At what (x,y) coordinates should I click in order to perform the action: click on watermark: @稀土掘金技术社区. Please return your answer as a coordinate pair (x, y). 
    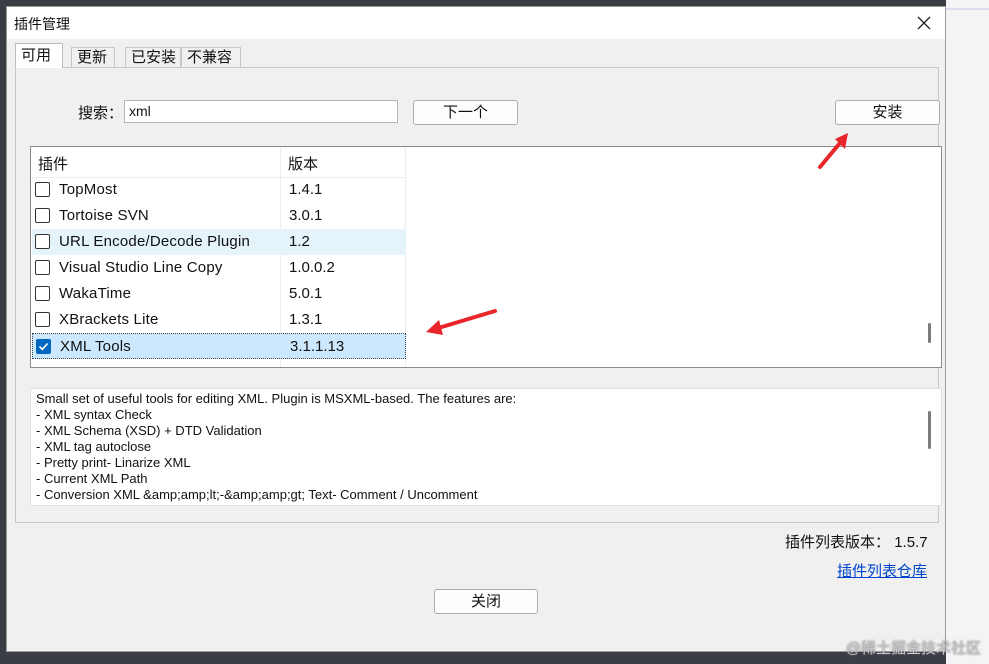
    Looking at the image, I should click on (913, 648).